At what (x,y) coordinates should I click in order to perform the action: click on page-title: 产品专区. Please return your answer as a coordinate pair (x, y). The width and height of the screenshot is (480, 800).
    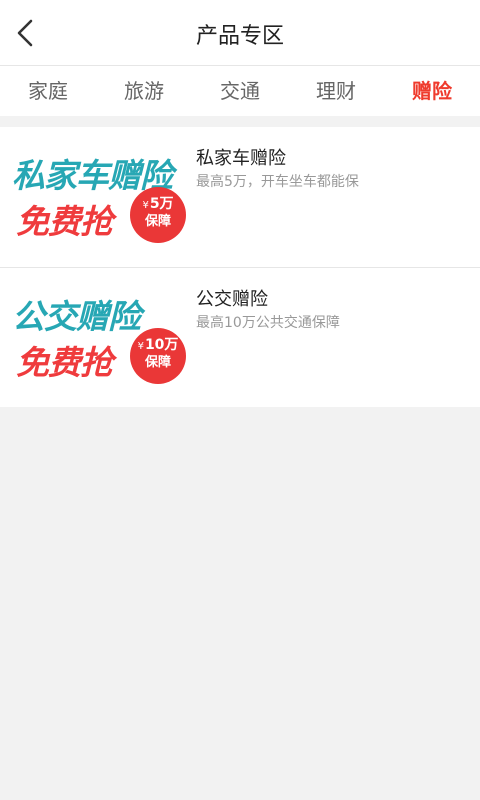
    Looking at the image, I should click on (239, 36).